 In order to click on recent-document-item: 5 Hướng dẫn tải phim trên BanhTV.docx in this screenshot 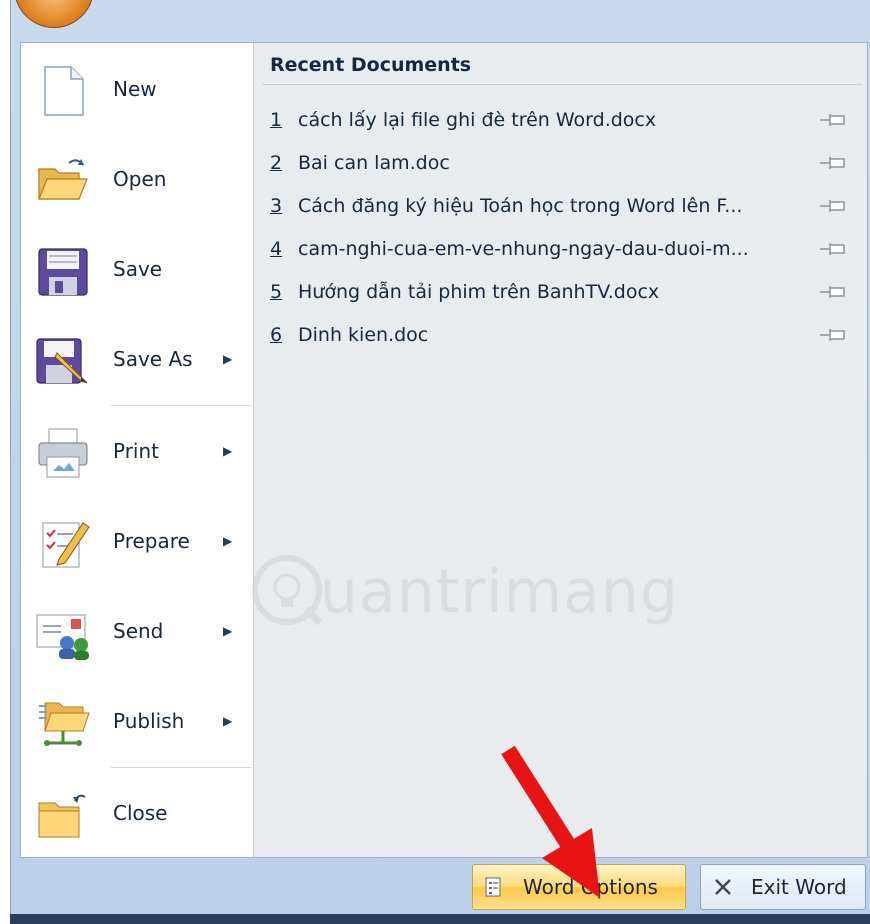, I will do `click(565, 292)`.